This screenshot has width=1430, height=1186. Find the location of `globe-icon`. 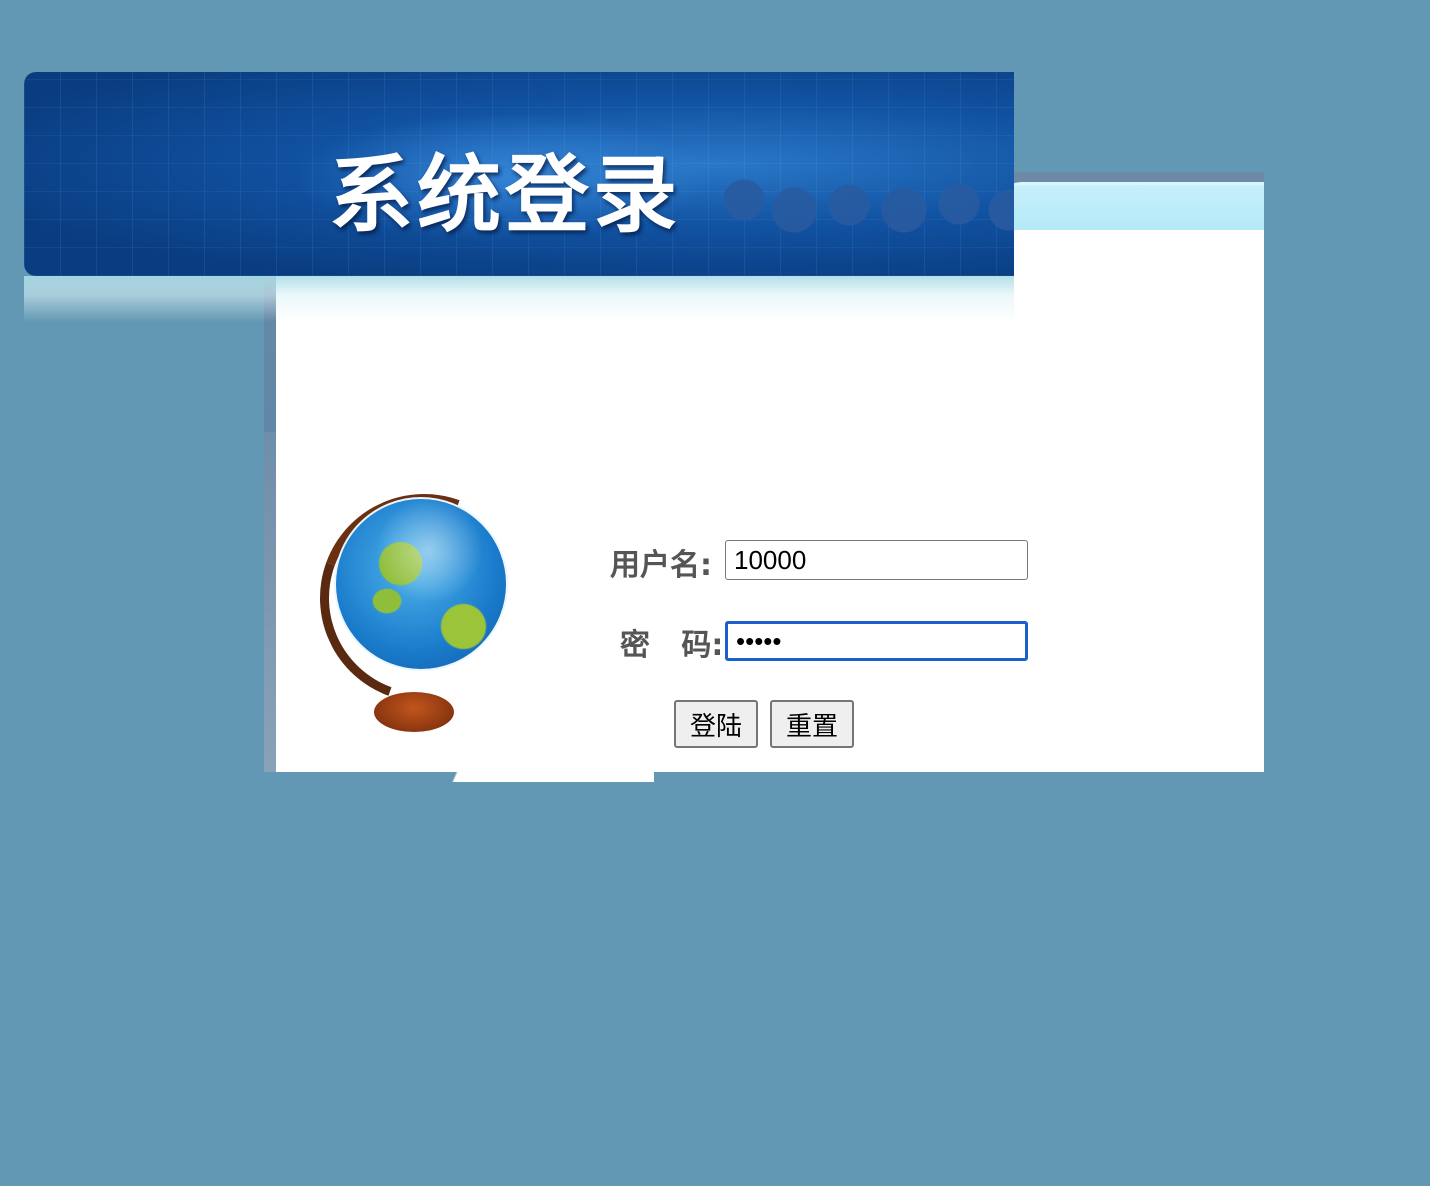

globe-icon is located at coordinates (469, 620).